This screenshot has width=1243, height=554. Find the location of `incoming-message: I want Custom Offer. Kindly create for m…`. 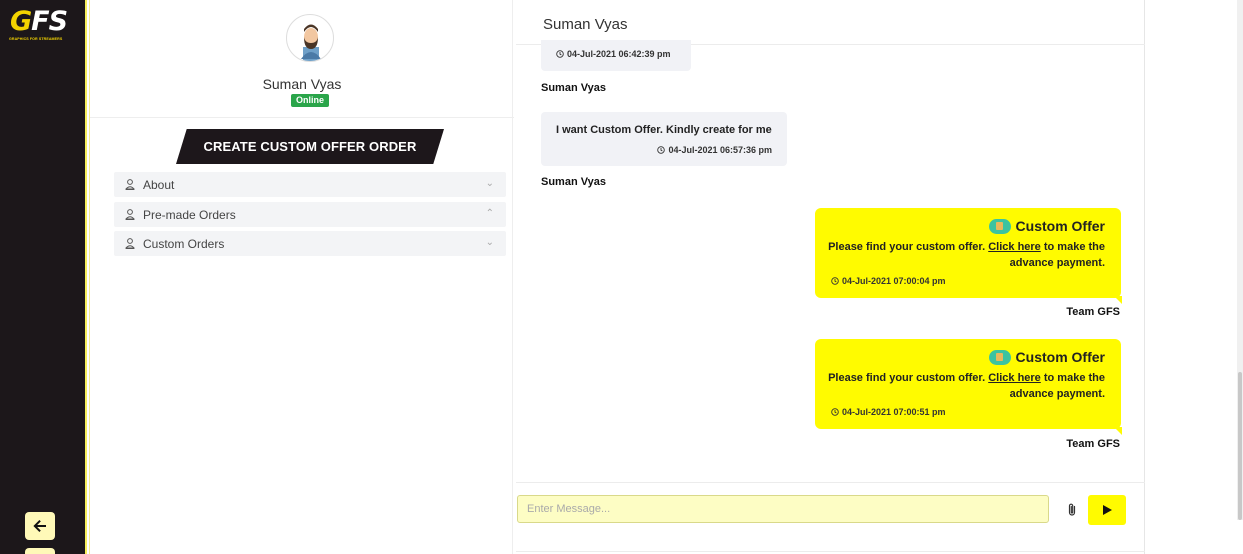

incoming-message: I want Custom Offer. Kindly create for m… is located at coordinates (664, 139).